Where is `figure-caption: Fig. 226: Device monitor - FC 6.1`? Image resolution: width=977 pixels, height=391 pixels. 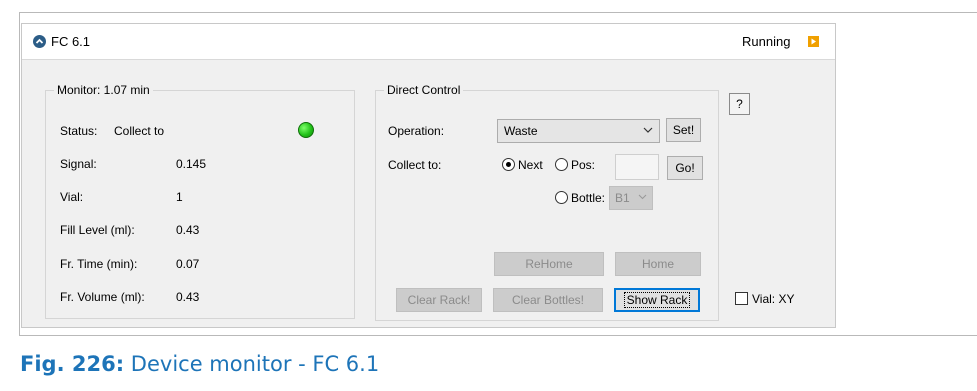
figure-caption: Fig. 226: Device monitor - FC 6.1 is located at coordinates (199, 364).